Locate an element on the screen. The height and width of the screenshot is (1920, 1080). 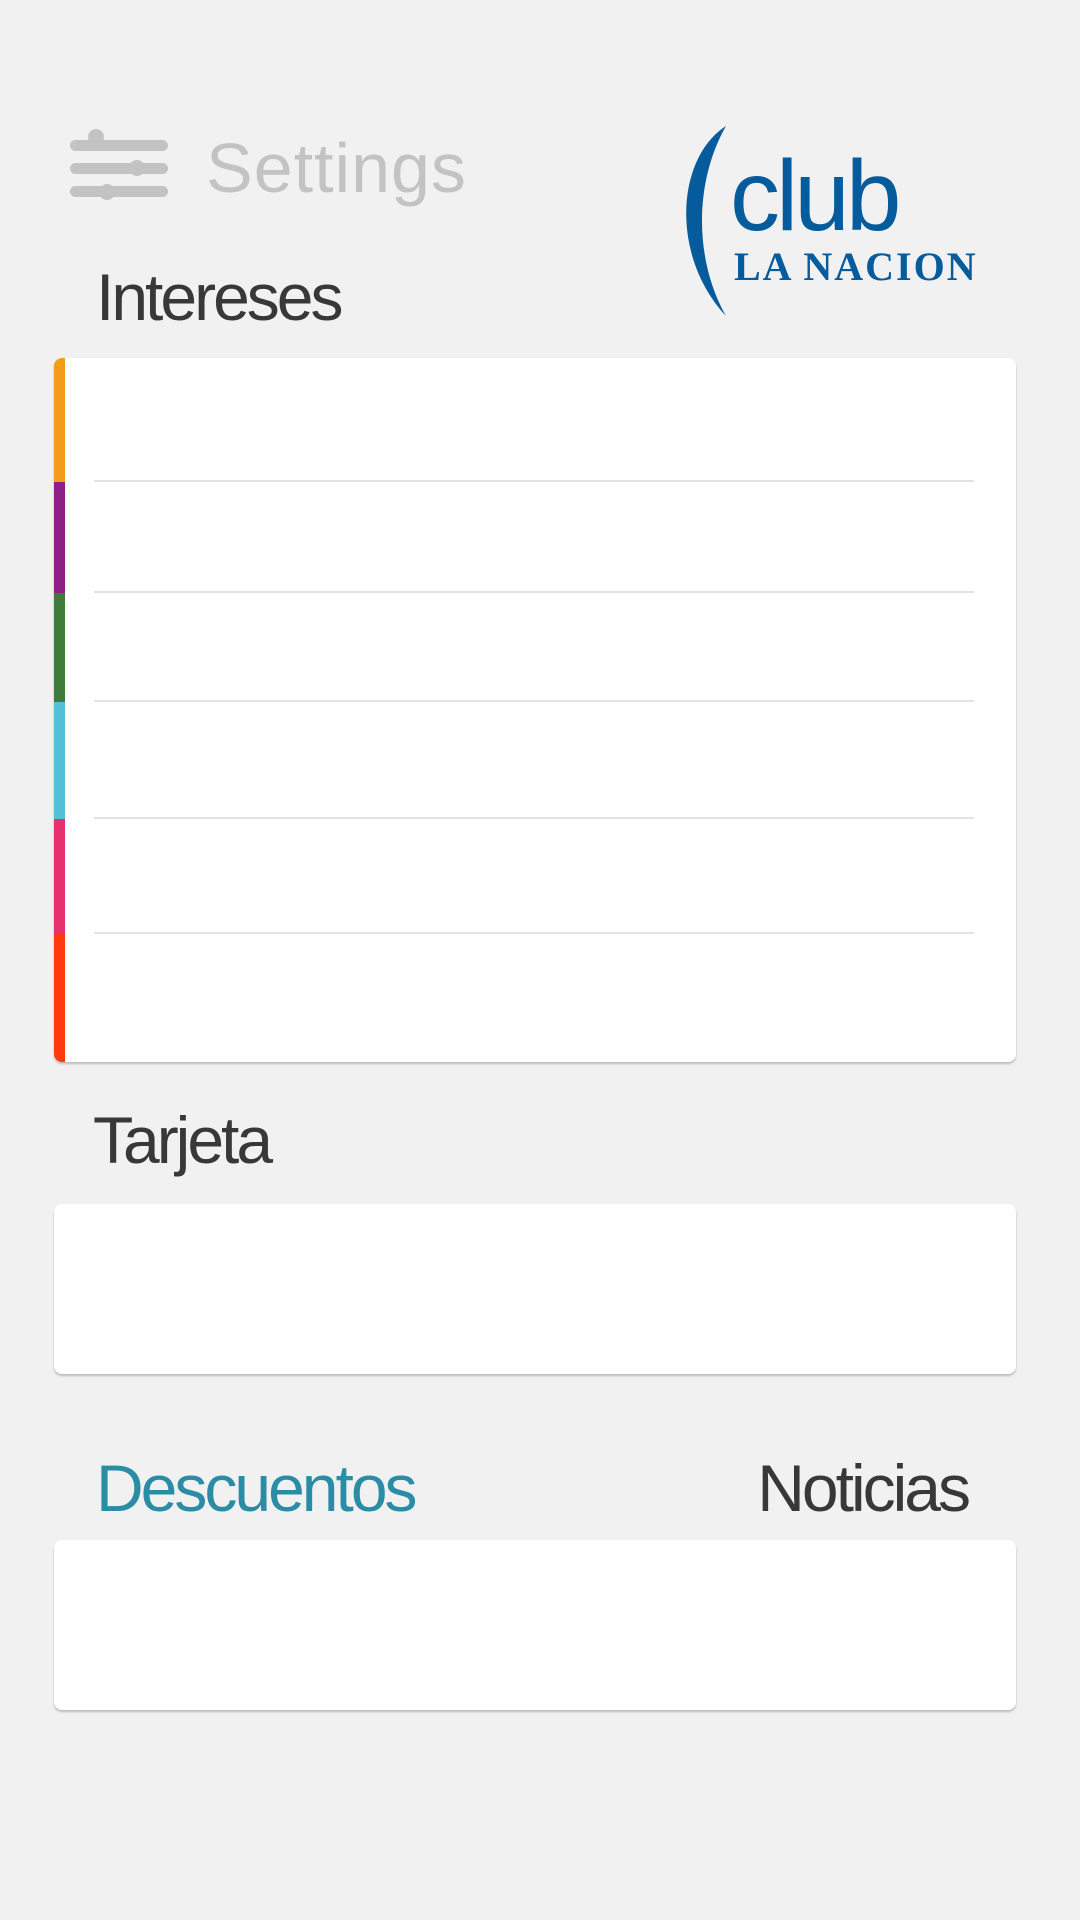
settings-button: Settings is located at coordinates (268, 168).